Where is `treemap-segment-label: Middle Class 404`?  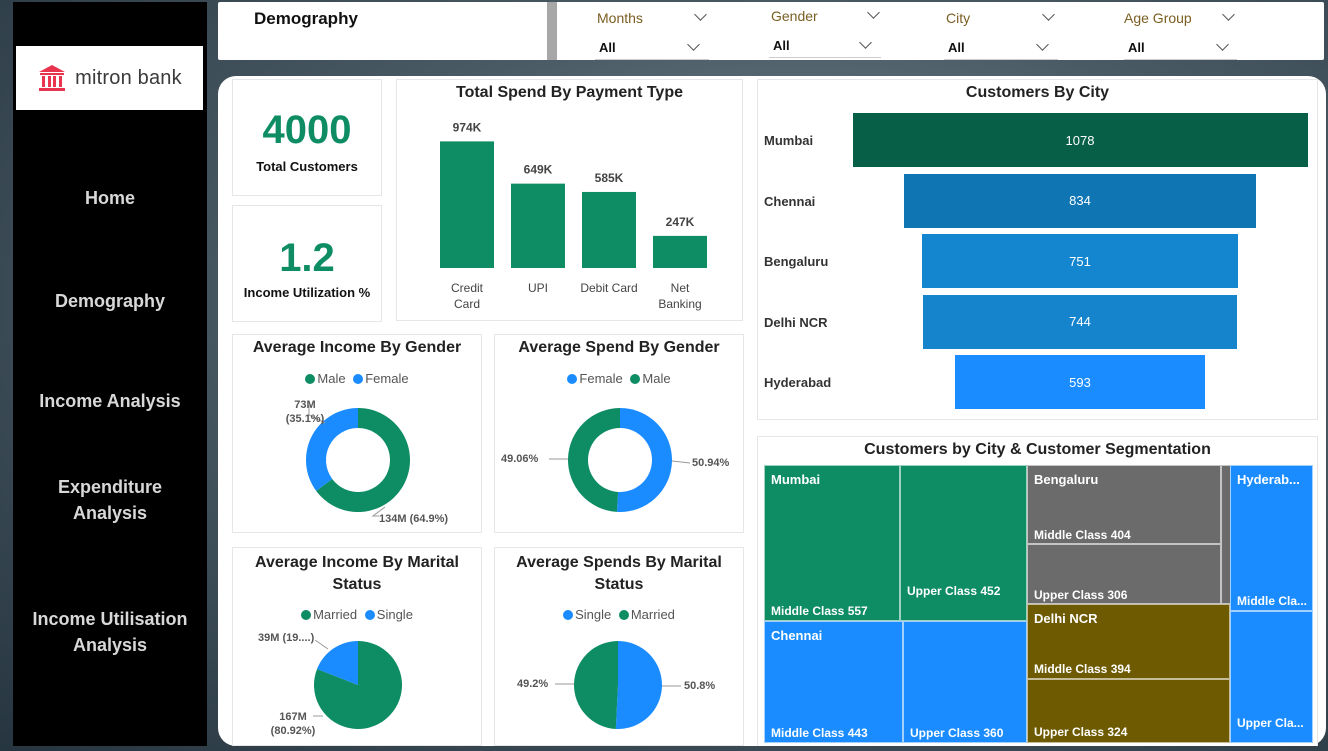 treemap-segment-label: Middle Class 404 is located at coordinates (1082, 535).